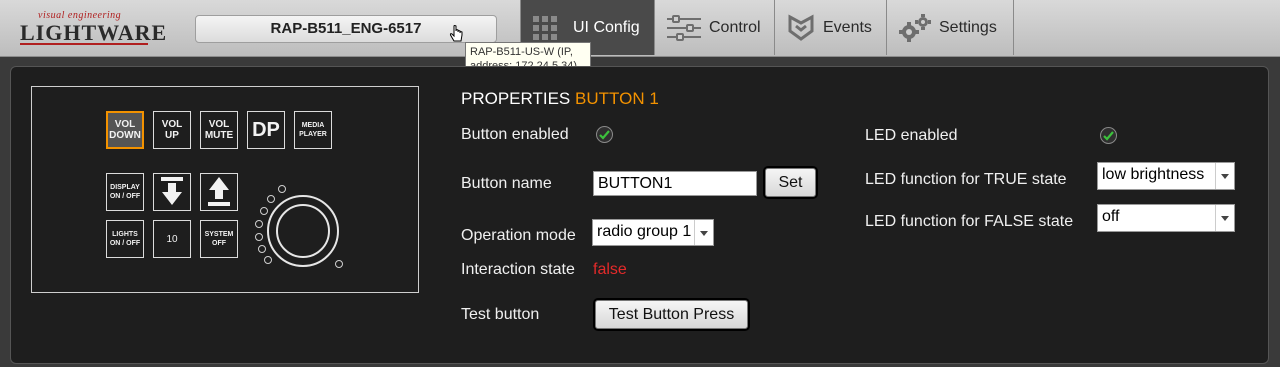  What do you see at coordinates (515, 134) in the screenshot?
I see `button-enabled-label: Button enabled` at bounding box center [515, 134].